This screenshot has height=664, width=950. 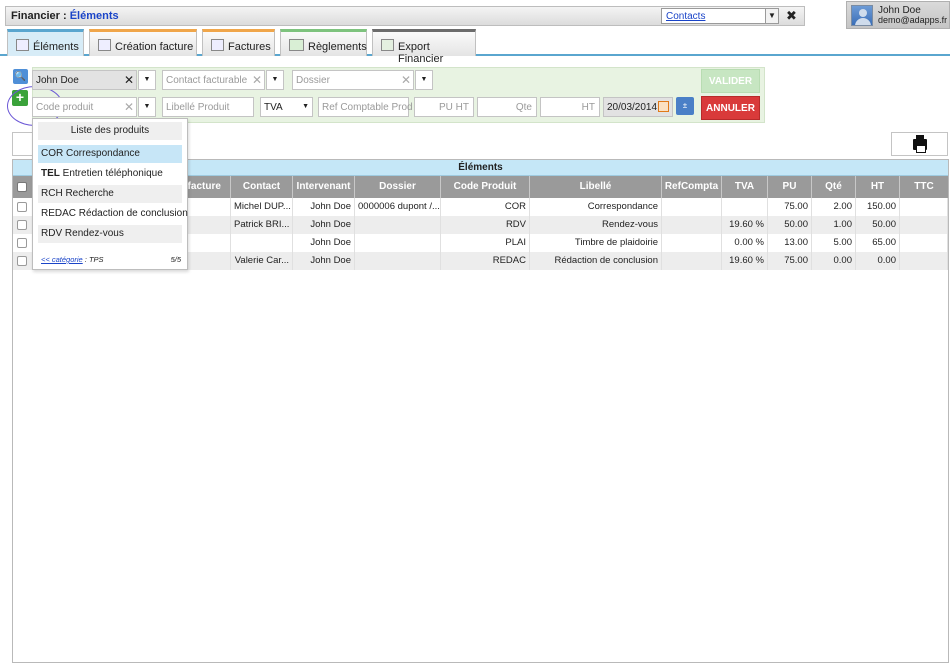 What do you see at coordinates (692, 187) in the screenshot?
I see `column-header: RefCompta` at bounding box center [692, 187].